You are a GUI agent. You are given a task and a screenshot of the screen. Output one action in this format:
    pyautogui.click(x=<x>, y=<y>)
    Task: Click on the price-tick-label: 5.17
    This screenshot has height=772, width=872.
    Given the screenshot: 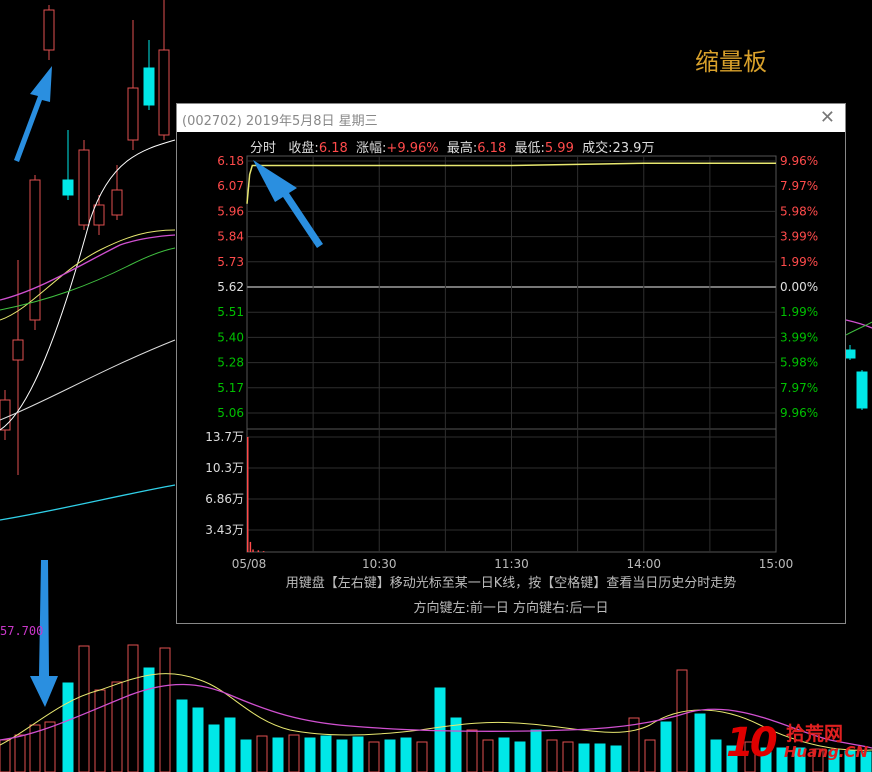 What is the action you would take?
    pyautogui.click(x=230, y=388)
    